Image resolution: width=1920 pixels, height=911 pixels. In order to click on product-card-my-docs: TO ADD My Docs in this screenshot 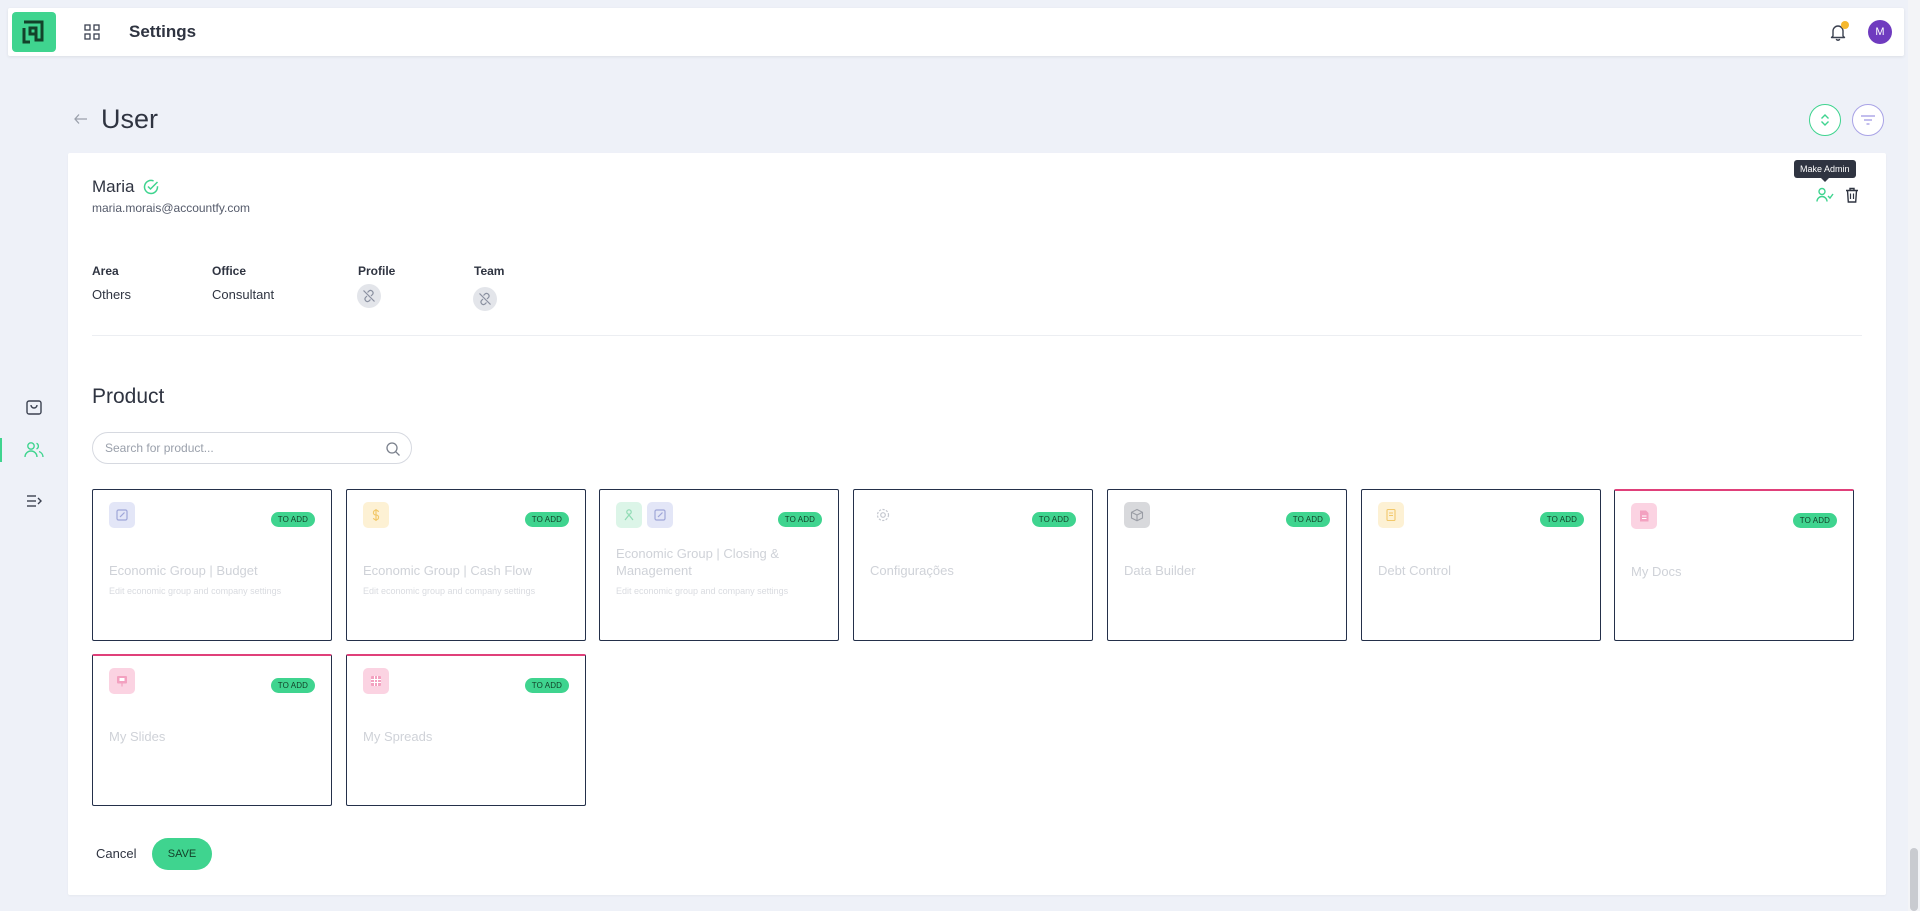, I will do `click(1734, 565)`.